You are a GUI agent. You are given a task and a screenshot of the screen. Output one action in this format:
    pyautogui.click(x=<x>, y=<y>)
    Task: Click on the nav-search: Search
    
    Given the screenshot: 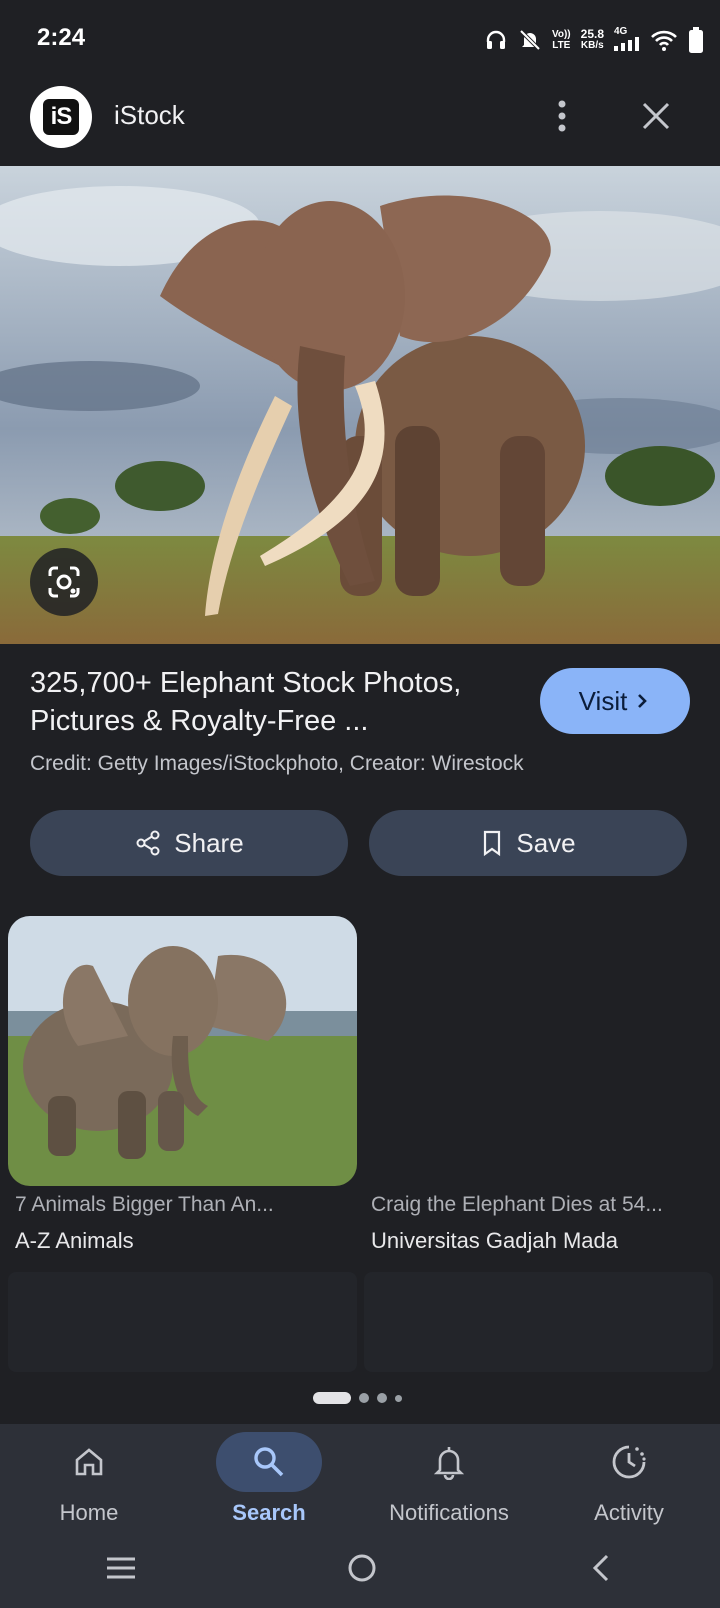 What is the action you would take?
    pyautogui.click(x=269, y=1479)
    